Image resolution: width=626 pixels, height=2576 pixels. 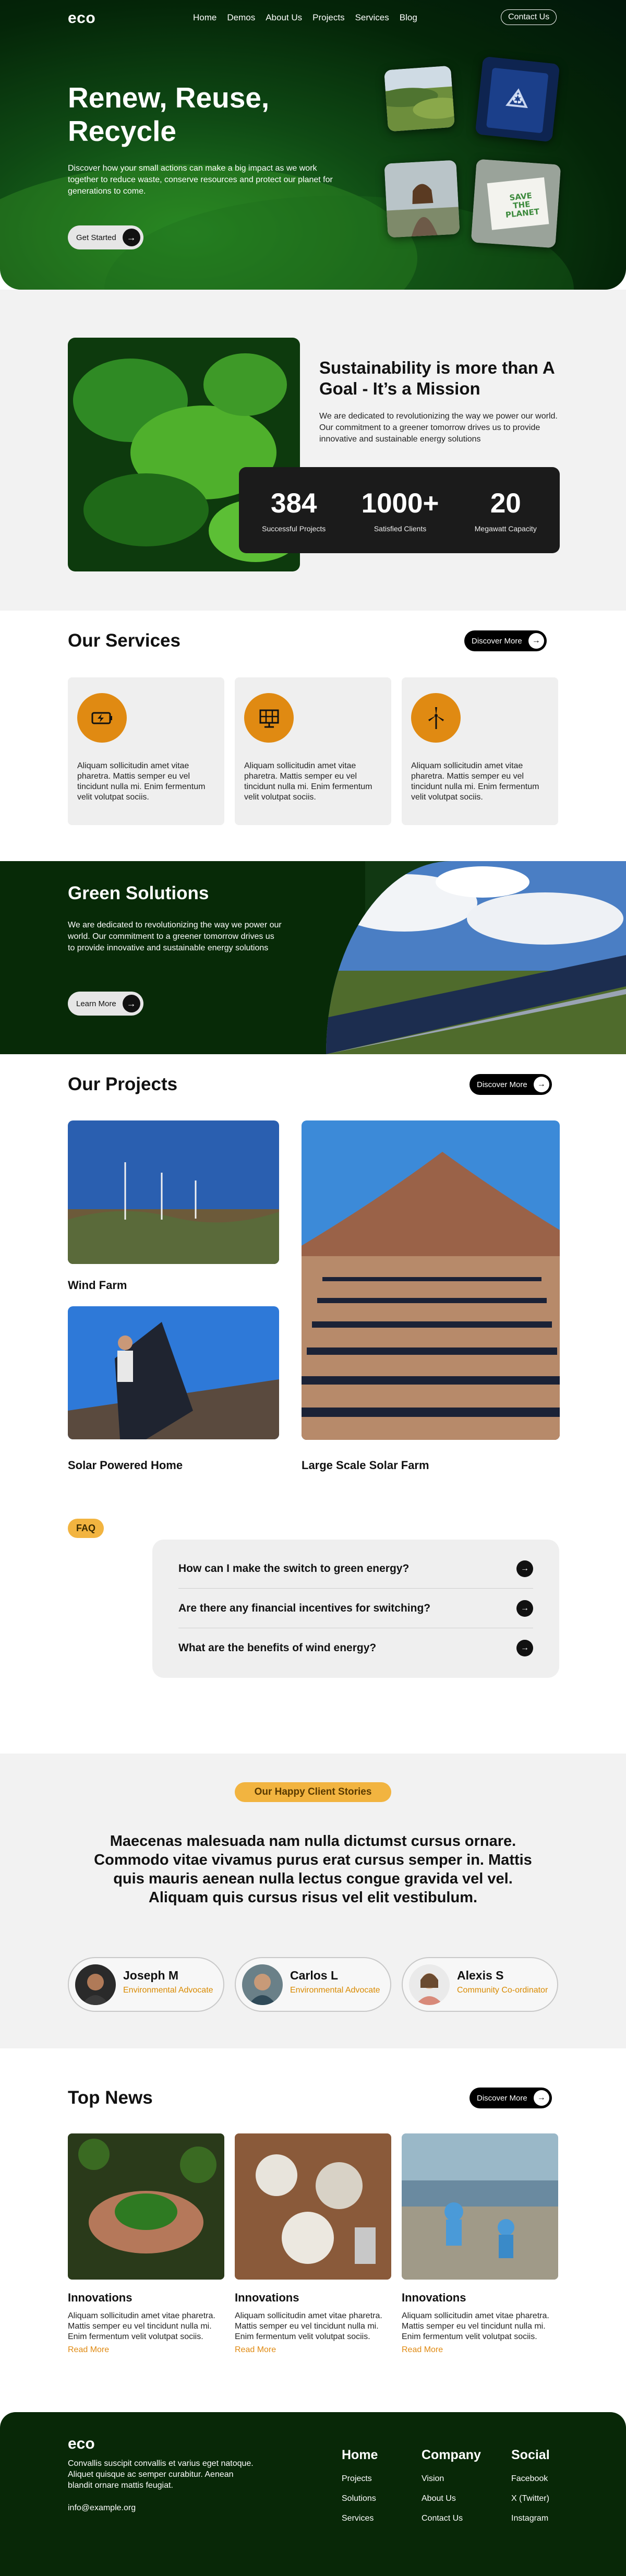 I want to click on footer-column-title: Company, so click(x=451, y=2455).